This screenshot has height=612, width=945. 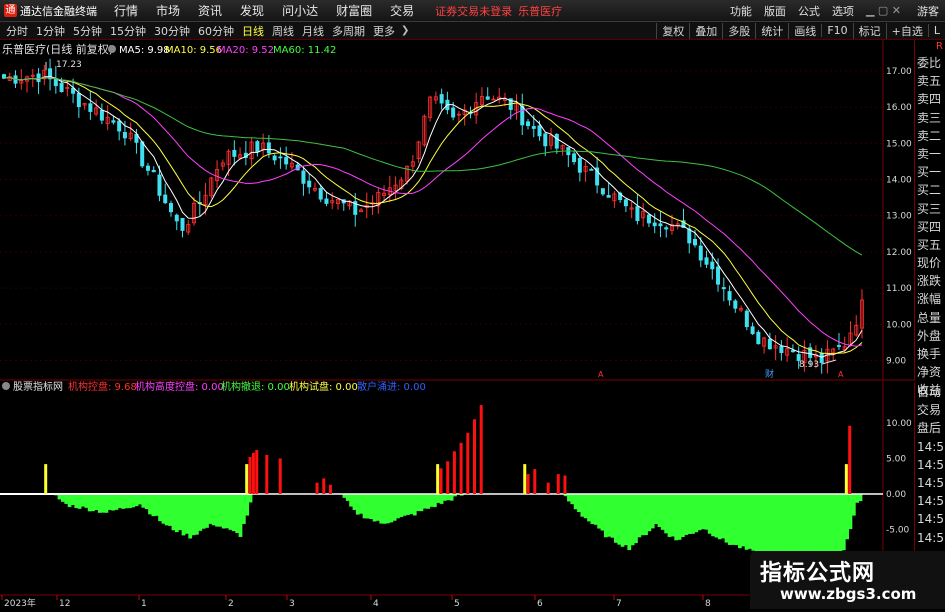 What do you see at coordinates (883, 10) in the screenshot?
I see `window-controls: ▁ ▢ ✕` at bounding box center [883, 10].